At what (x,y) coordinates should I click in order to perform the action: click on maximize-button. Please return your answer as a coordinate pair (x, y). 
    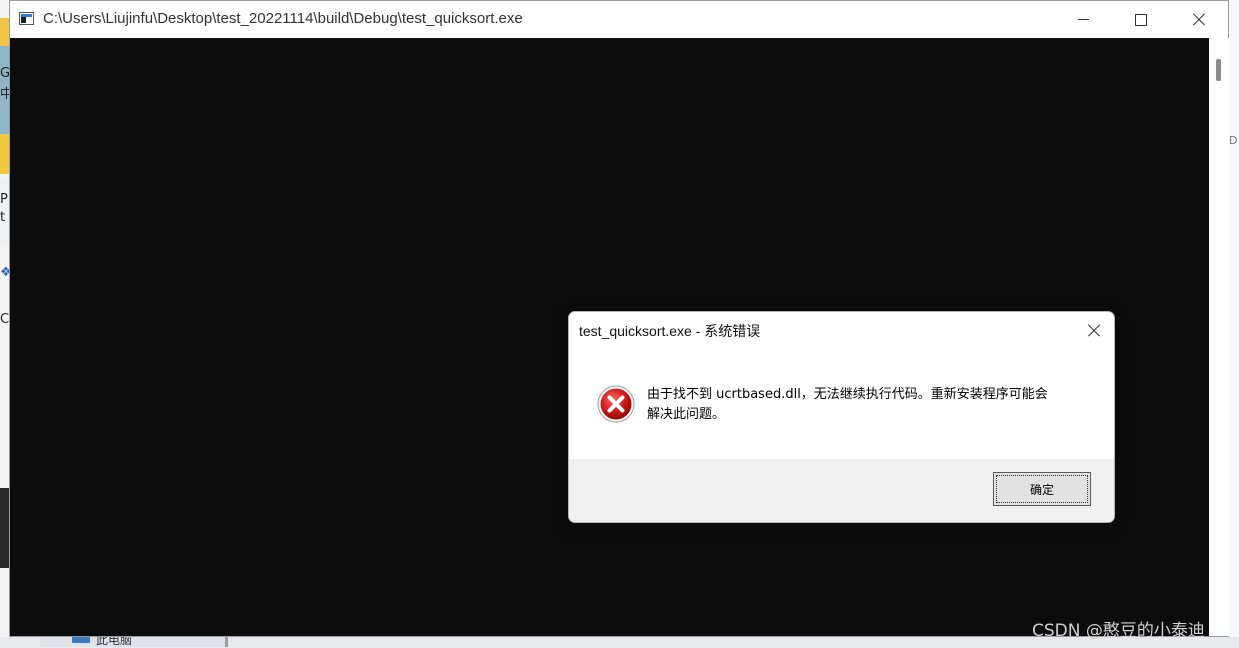
    Looking at the image, I should click on (1141, 19).